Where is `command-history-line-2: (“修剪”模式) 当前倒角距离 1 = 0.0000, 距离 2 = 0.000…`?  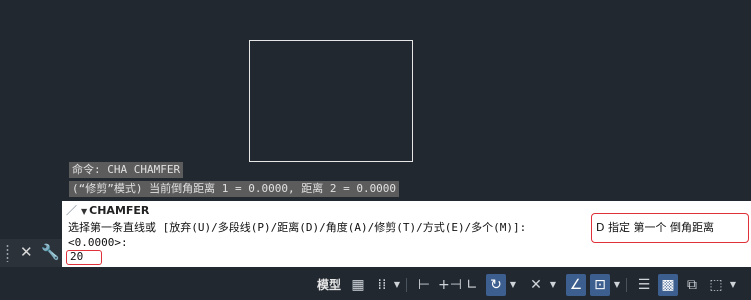 command-history-line-2: (“修剪”模式) 当前倒角距离 1 = 0.0000, 距离 2 = 0.000… is located at coordinates (234, 189).